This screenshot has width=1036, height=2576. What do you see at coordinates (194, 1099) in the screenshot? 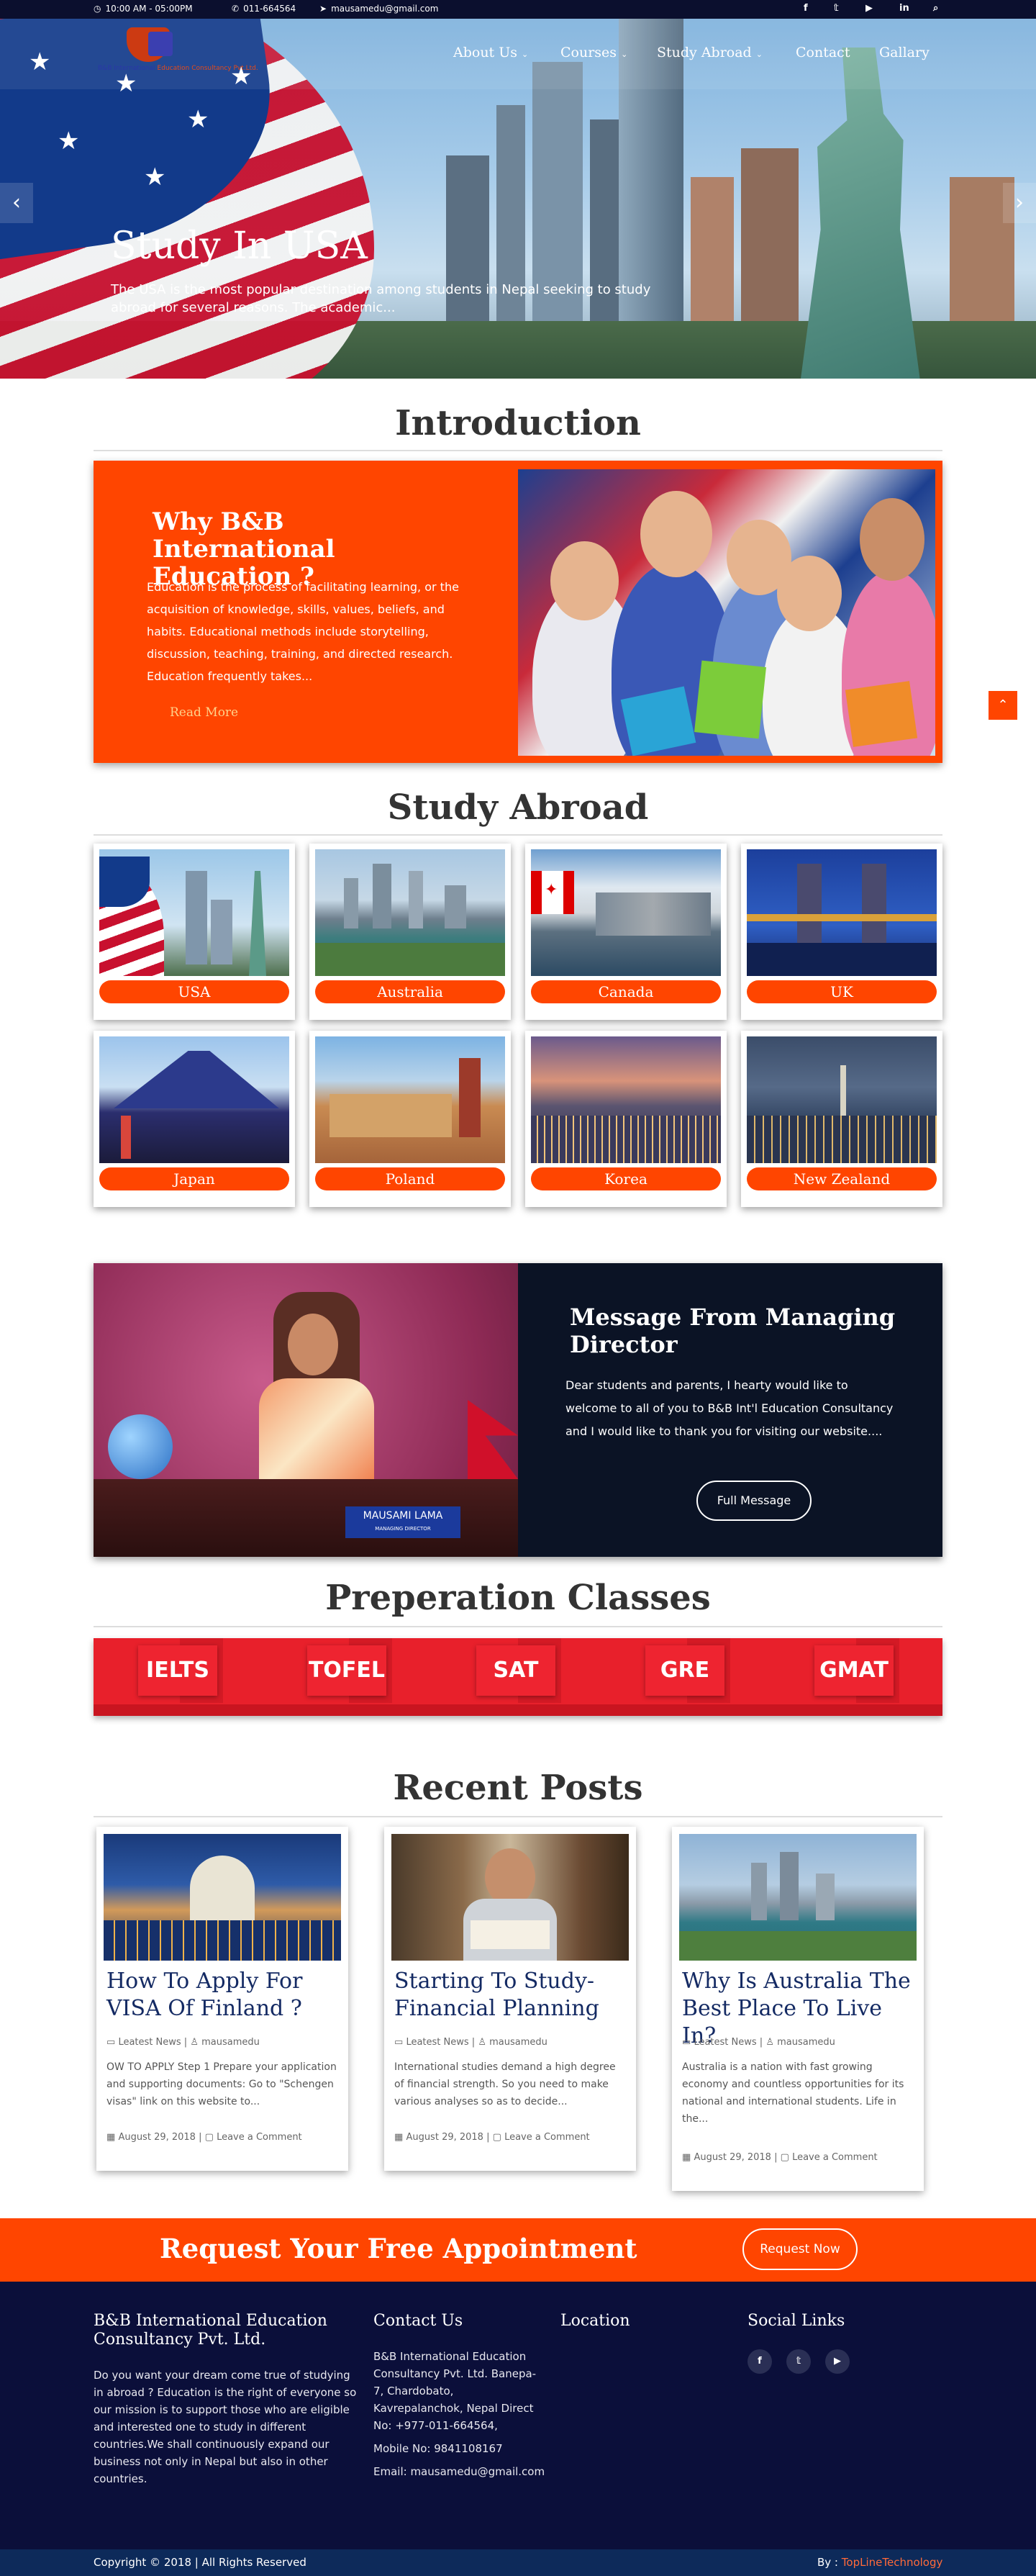
I see `japan-photo` at bounding box center [194, 1099].